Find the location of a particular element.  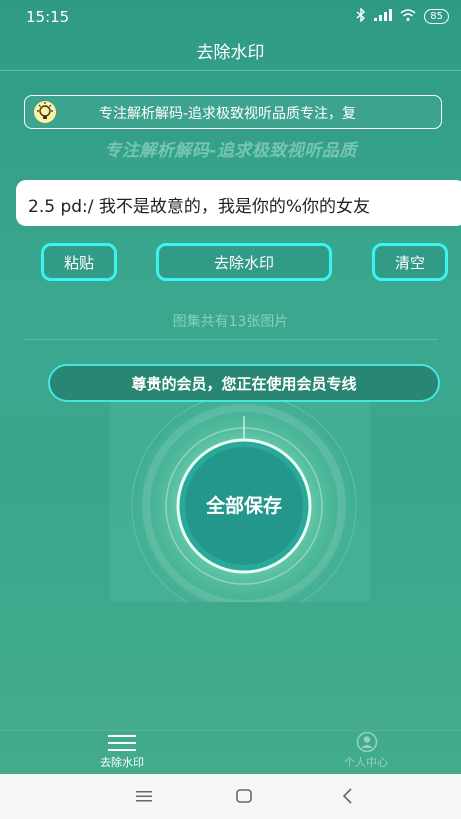

album-count-text: 图集共有13张图片 is located at coordinates (230, 322).